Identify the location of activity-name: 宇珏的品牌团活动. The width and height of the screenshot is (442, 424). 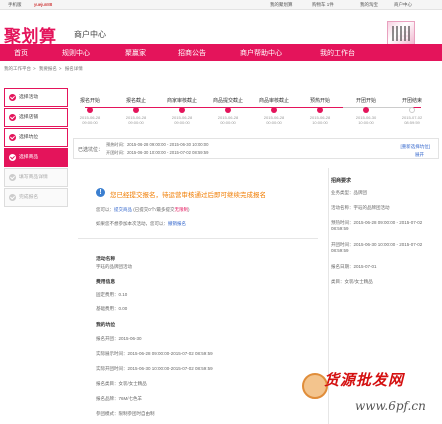
(114, 266).